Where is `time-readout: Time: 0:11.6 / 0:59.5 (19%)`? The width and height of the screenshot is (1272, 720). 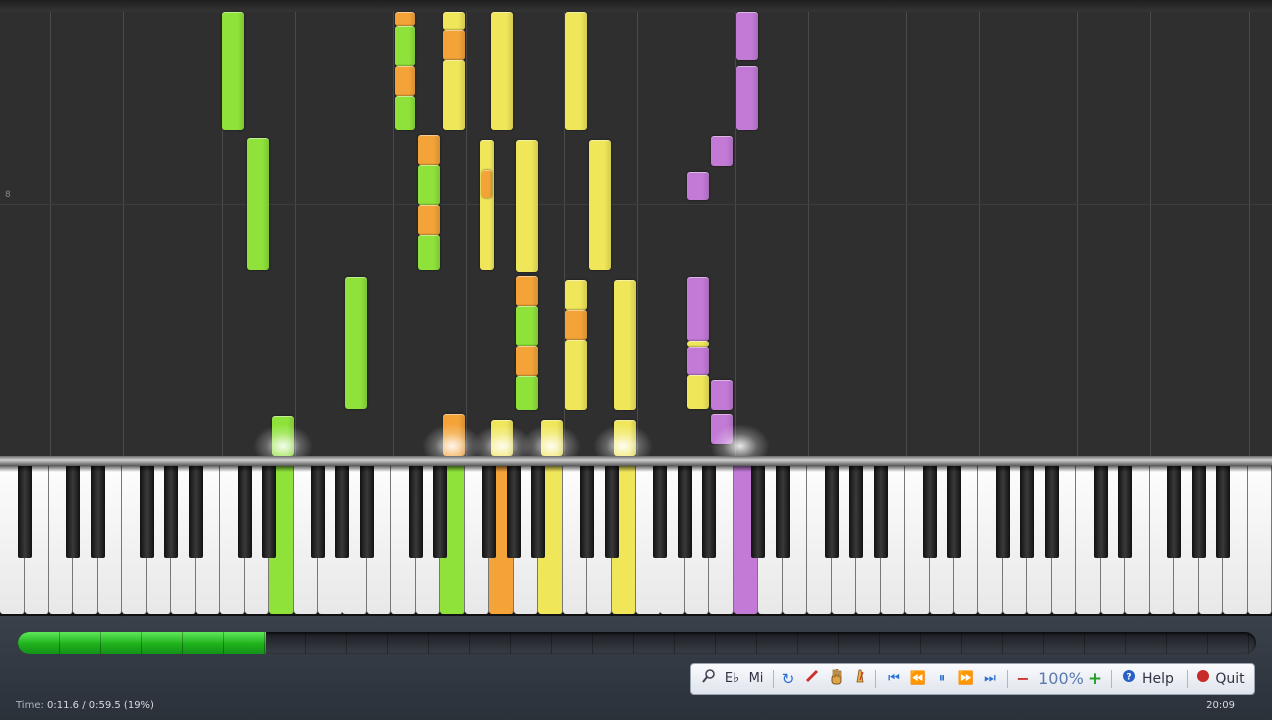
time-readout: Time: 0:11.6 / 0:59.5 (19%) is located at coordinates (85, 705).